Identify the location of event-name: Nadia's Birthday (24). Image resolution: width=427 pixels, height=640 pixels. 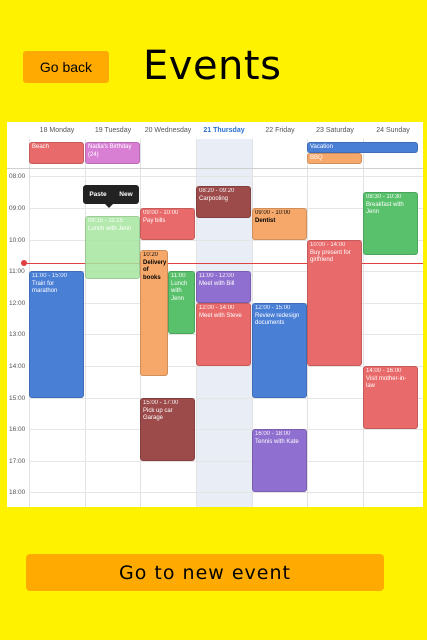
(110, 151).